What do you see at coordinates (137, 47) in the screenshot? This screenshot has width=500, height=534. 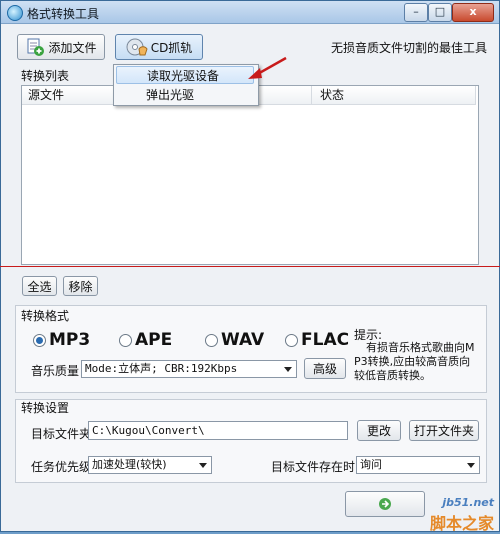 I see `cd-disc-icon` at bounding box center [137, 47].